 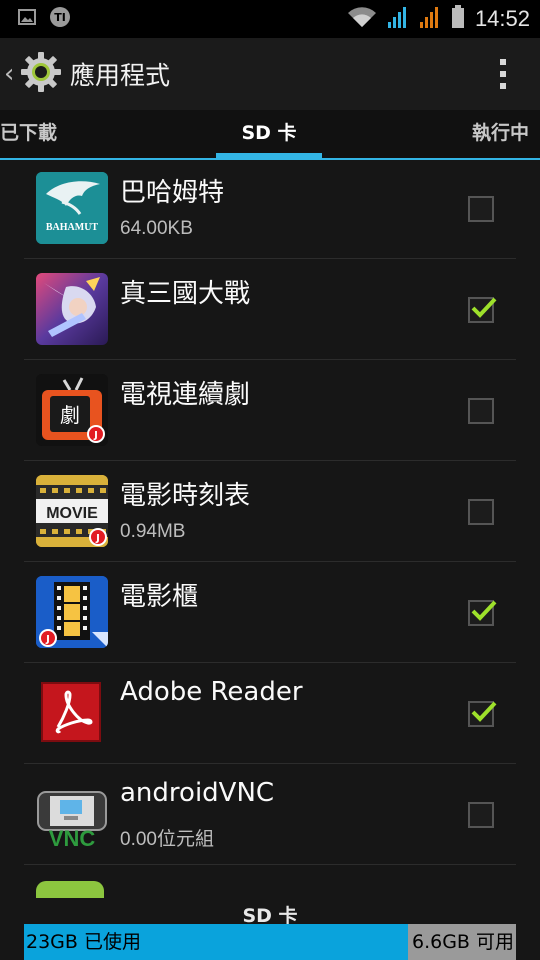 What do you see at coordinates (270, 309) in the screenshot?
I see `list-item: 真三國大戰` at bounding box center [270, 309].